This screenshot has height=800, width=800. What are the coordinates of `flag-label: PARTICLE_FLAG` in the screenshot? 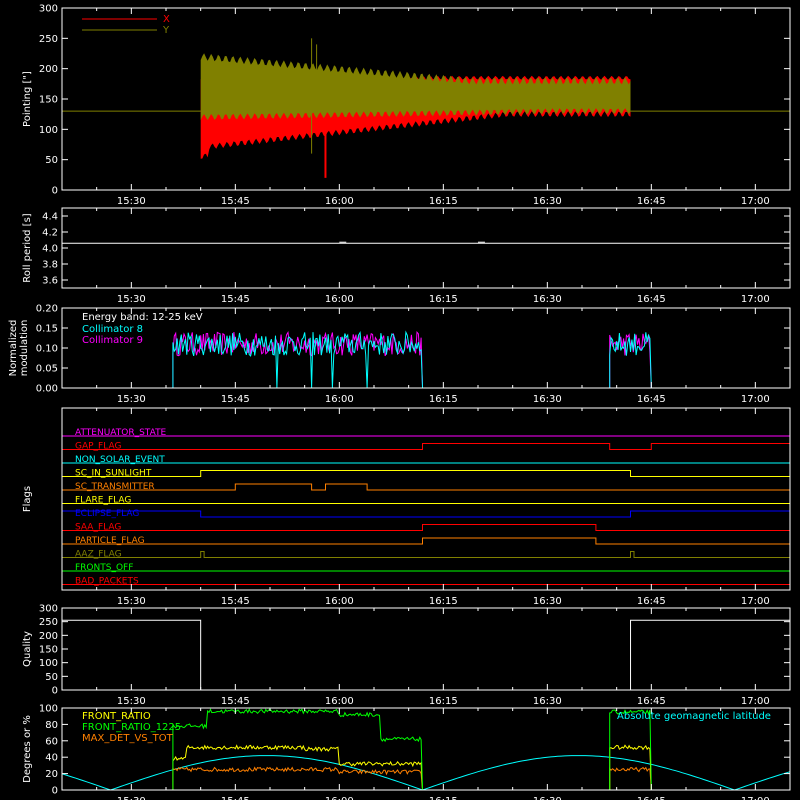 It's located at (110, 541).